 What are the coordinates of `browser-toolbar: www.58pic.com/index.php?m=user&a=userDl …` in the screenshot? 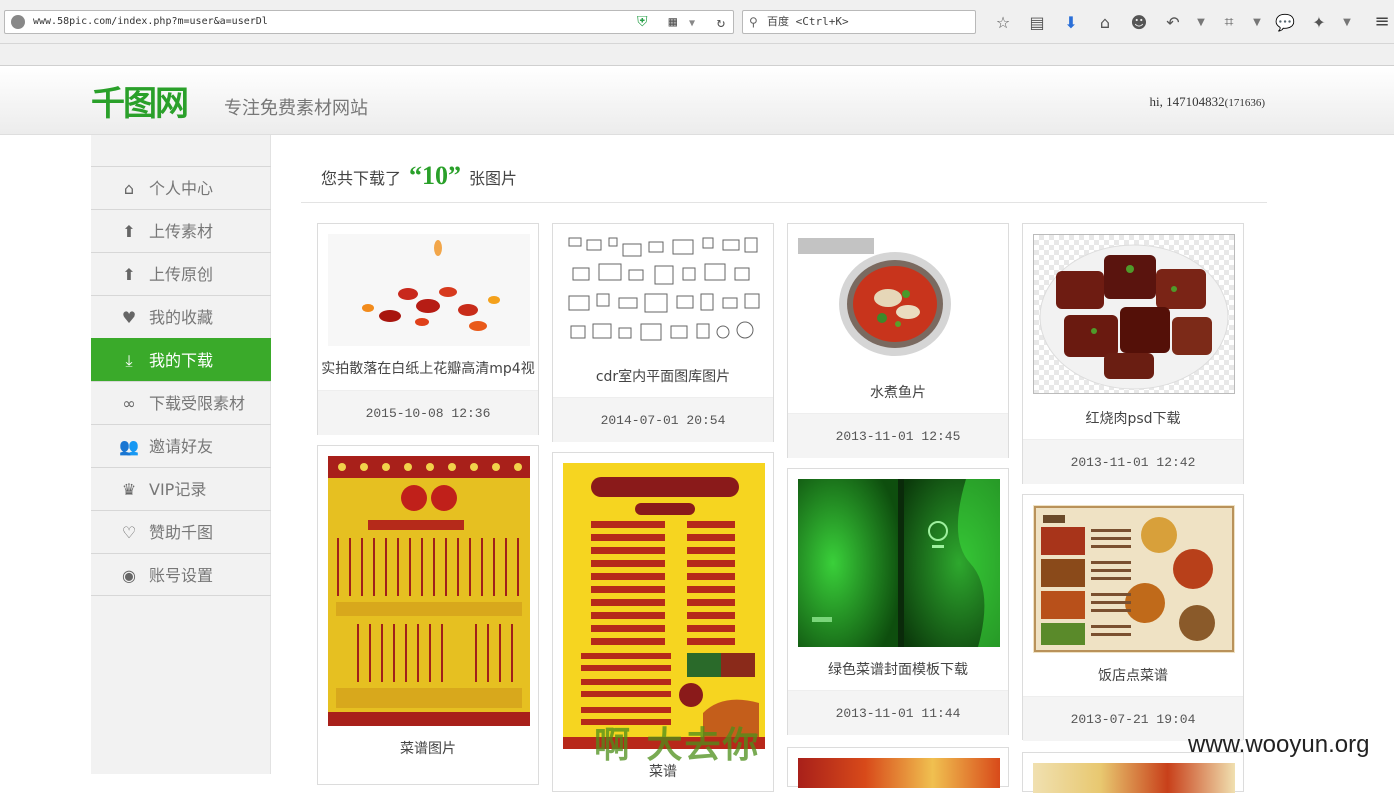 It's located at (697, 22).